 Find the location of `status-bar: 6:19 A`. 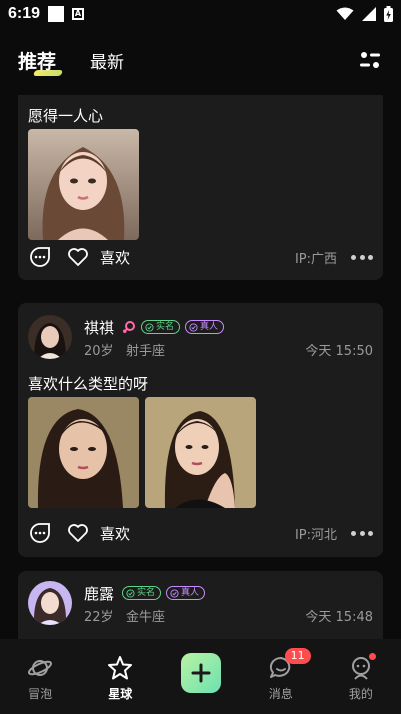

status-bar: 6:19 A is located at coordinates (200, 14).